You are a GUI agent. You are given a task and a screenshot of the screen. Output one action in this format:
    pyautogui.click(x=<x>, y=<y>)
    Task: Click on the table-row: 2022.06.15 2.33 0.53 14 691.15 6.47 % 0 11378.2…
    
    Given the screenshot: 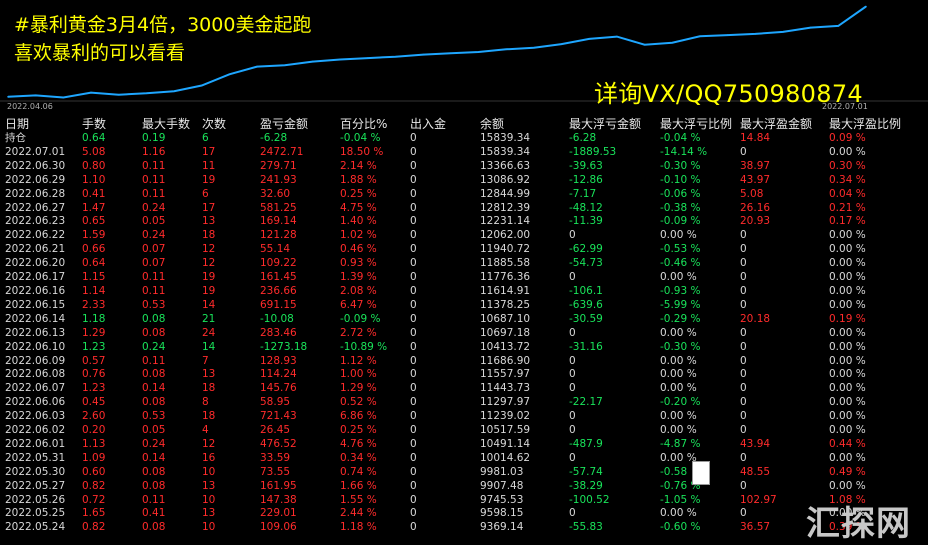 What is the action you would take?
    pyautogui.click(x=464, y=306)
    